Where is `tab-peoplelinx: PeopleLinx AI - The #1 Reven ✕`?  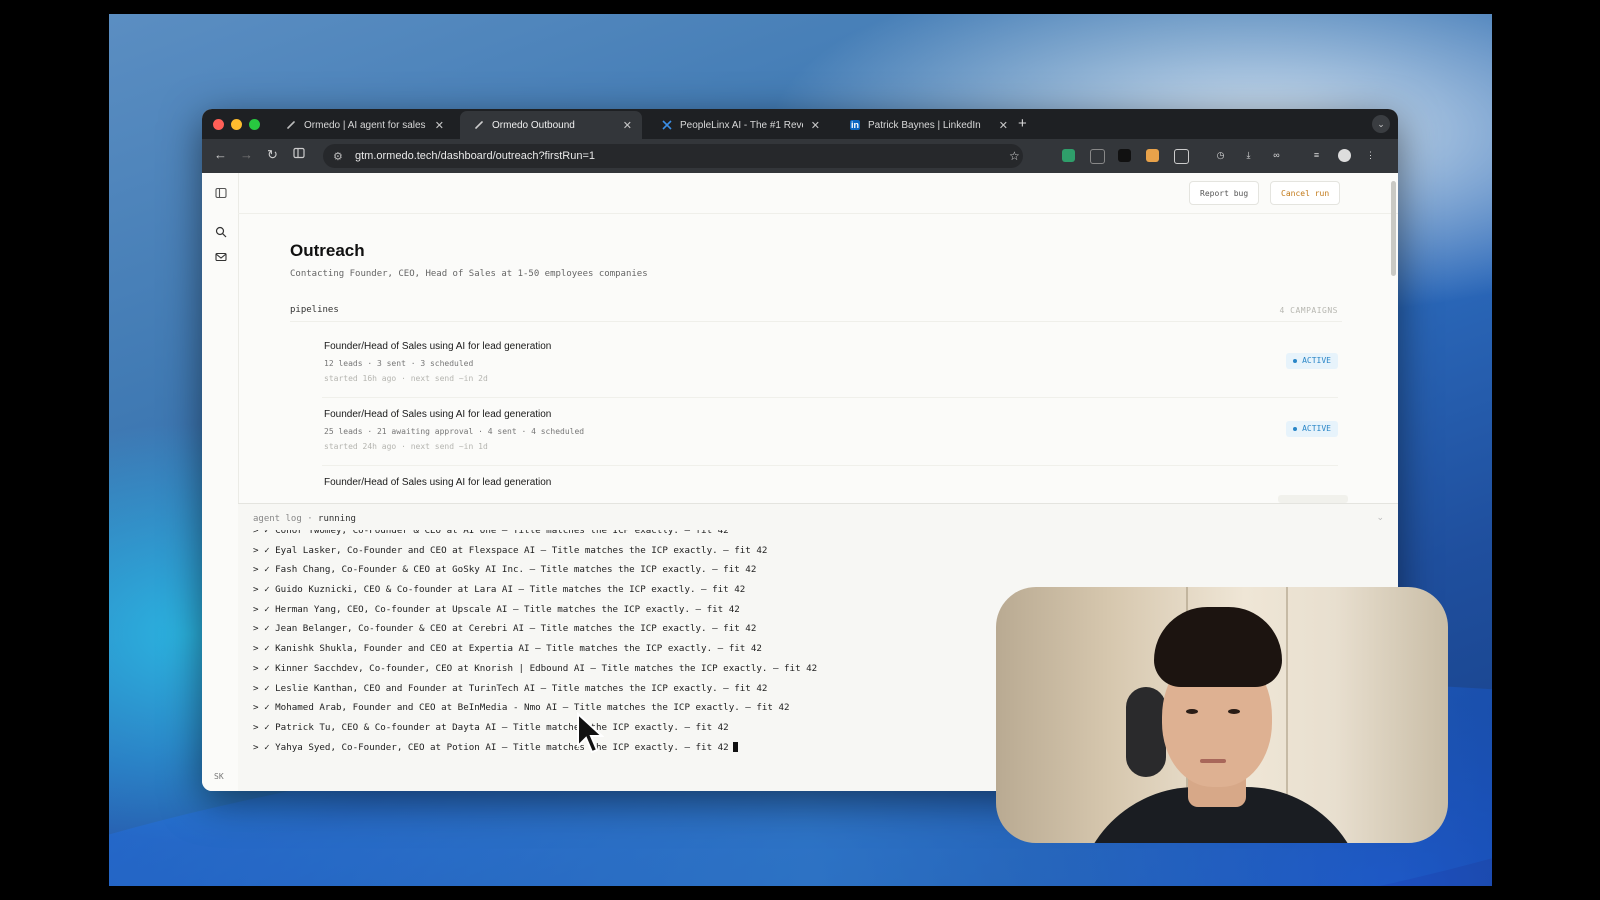
tab-peoplelinx: PeopleLinx AI - The #1 Reven ✕ is located at coordinates (739, 125).